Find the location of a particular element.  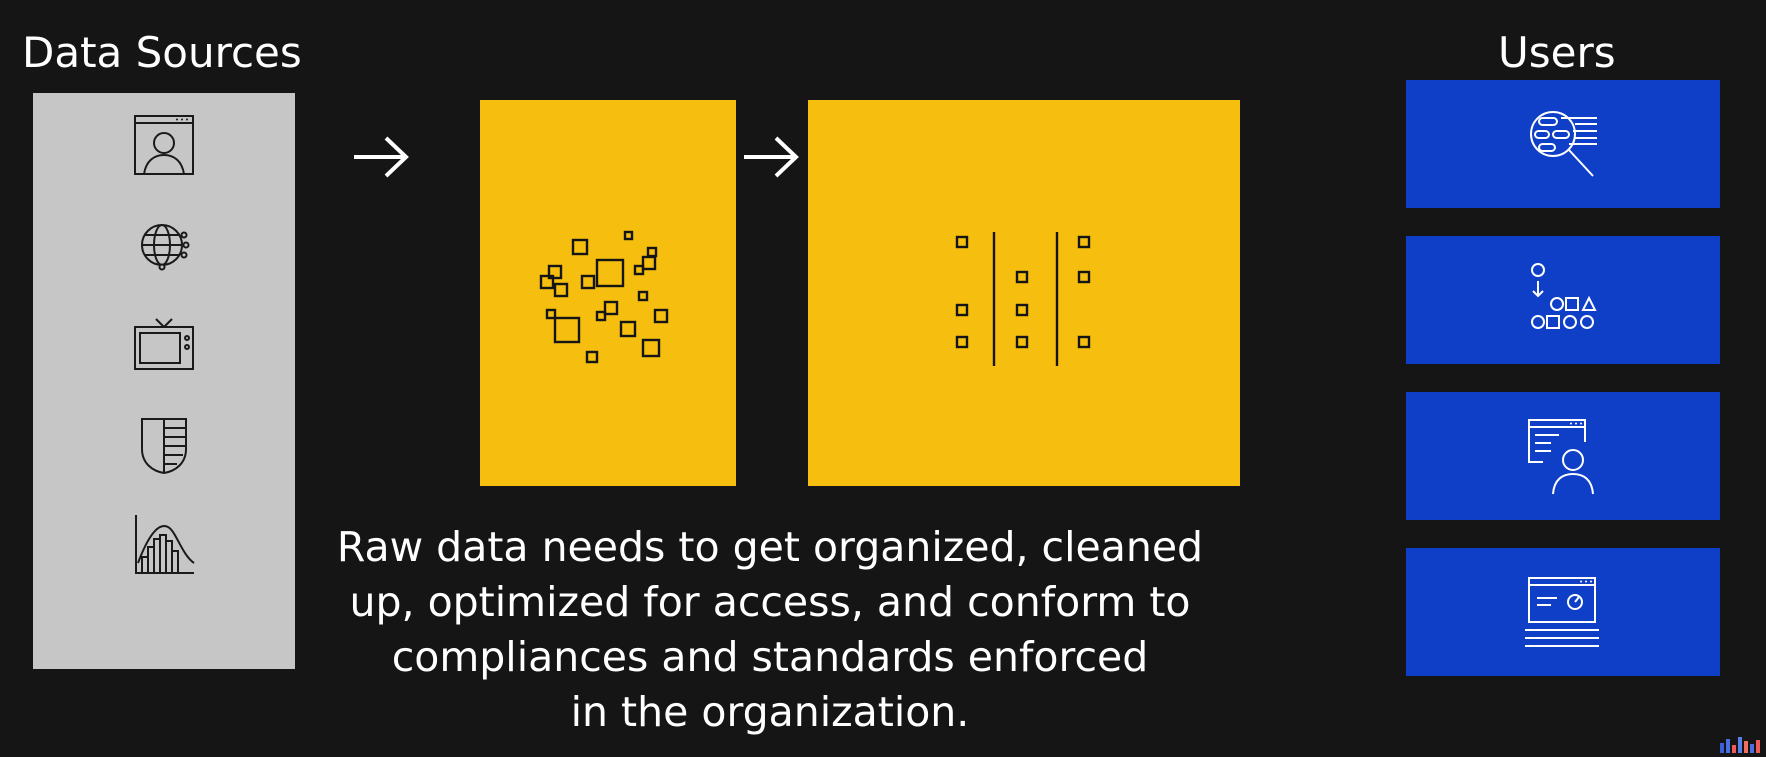

television-icon is located at coordinates (164, 345).